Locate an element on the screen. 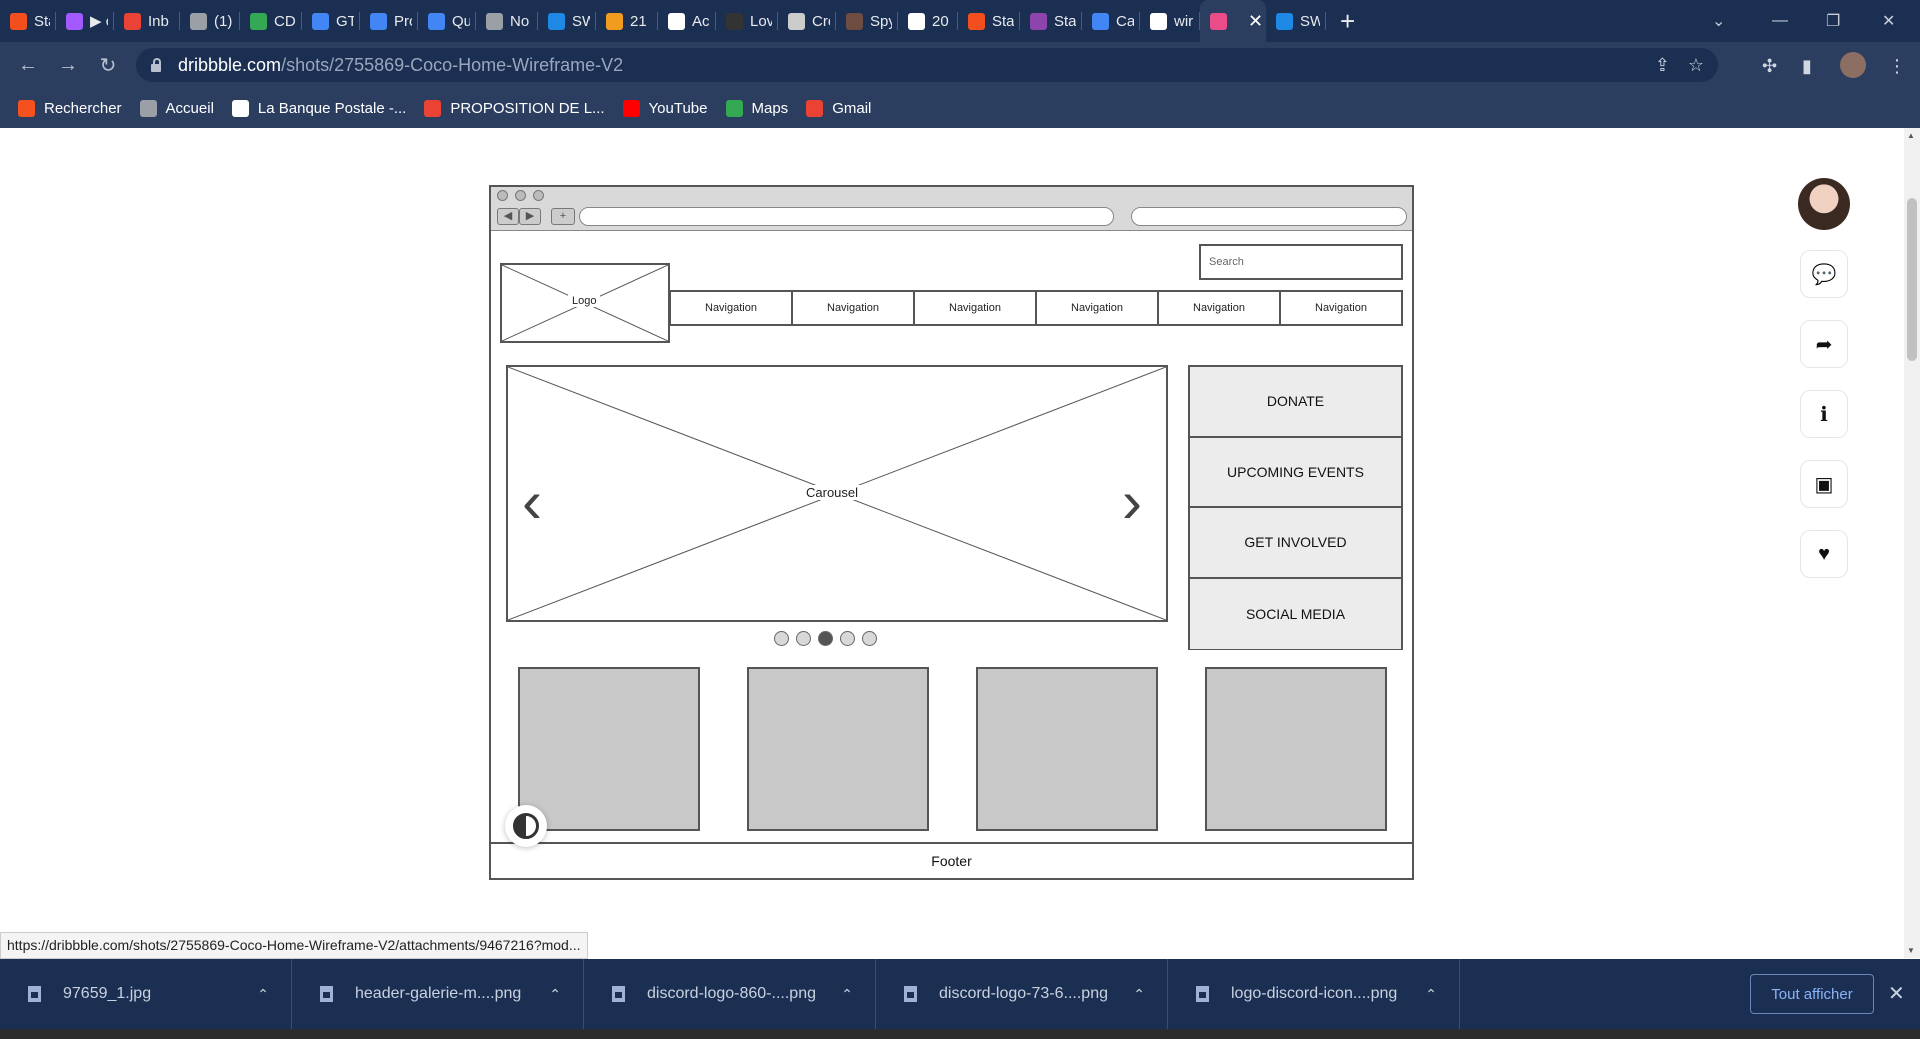  tab-4: CD is located at coordinates (271, 21).